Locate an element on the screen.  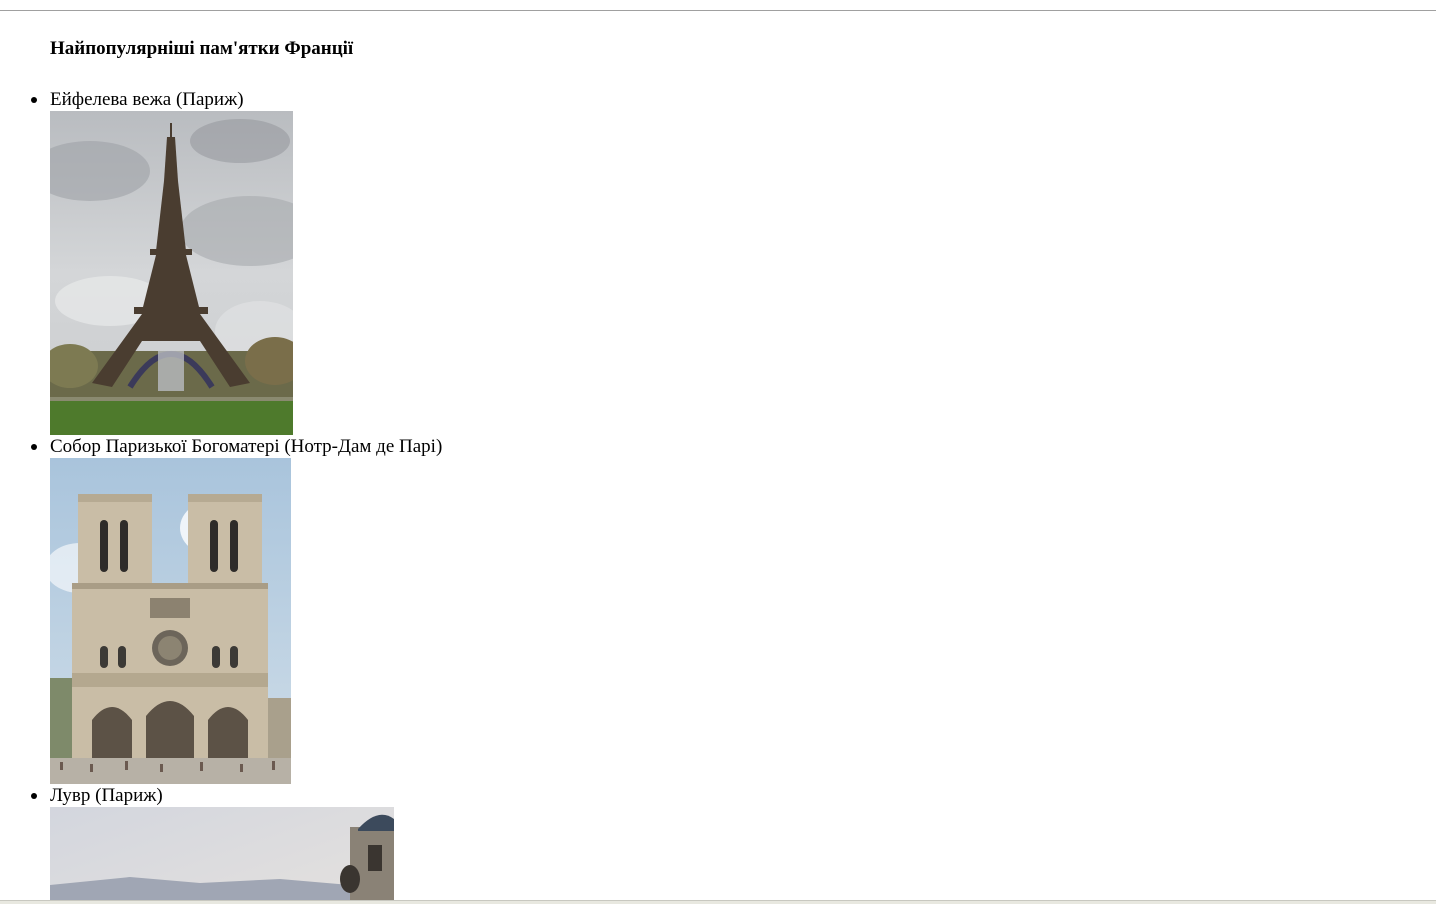
list-item: Лувр (Париж) is located at coordinates (236, 842).